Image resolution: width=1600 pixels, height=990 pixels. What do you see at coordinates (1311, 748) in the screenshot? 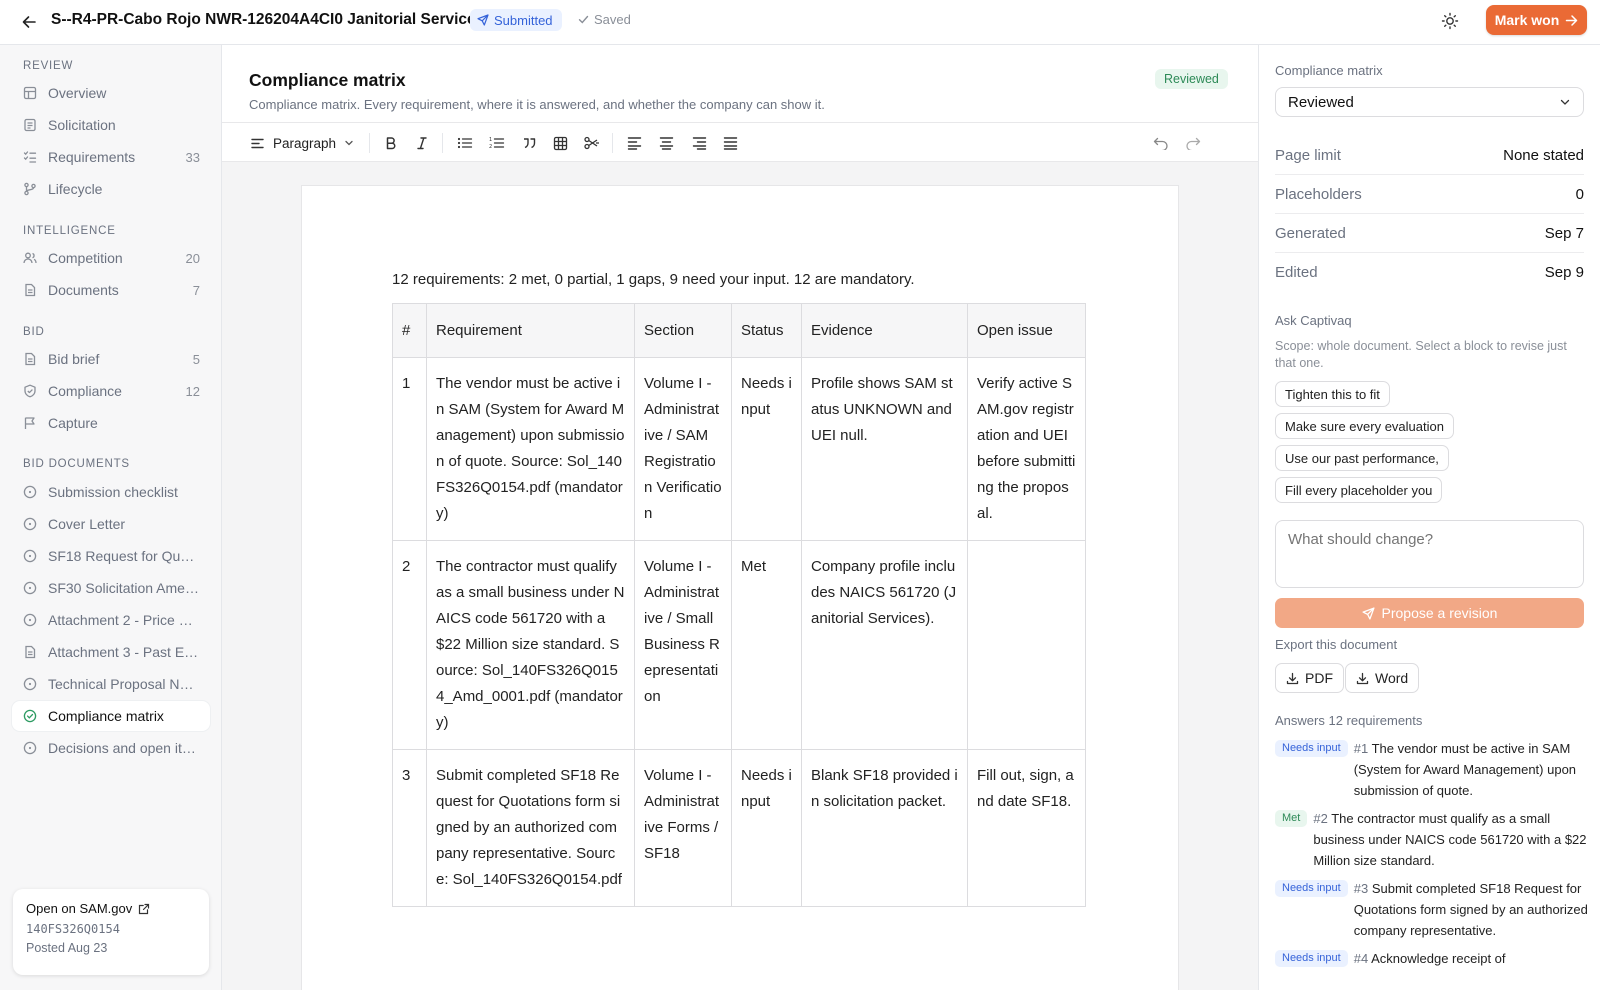
I see `answer-status-tag: Needs input` at bounding box center [1311, 748].